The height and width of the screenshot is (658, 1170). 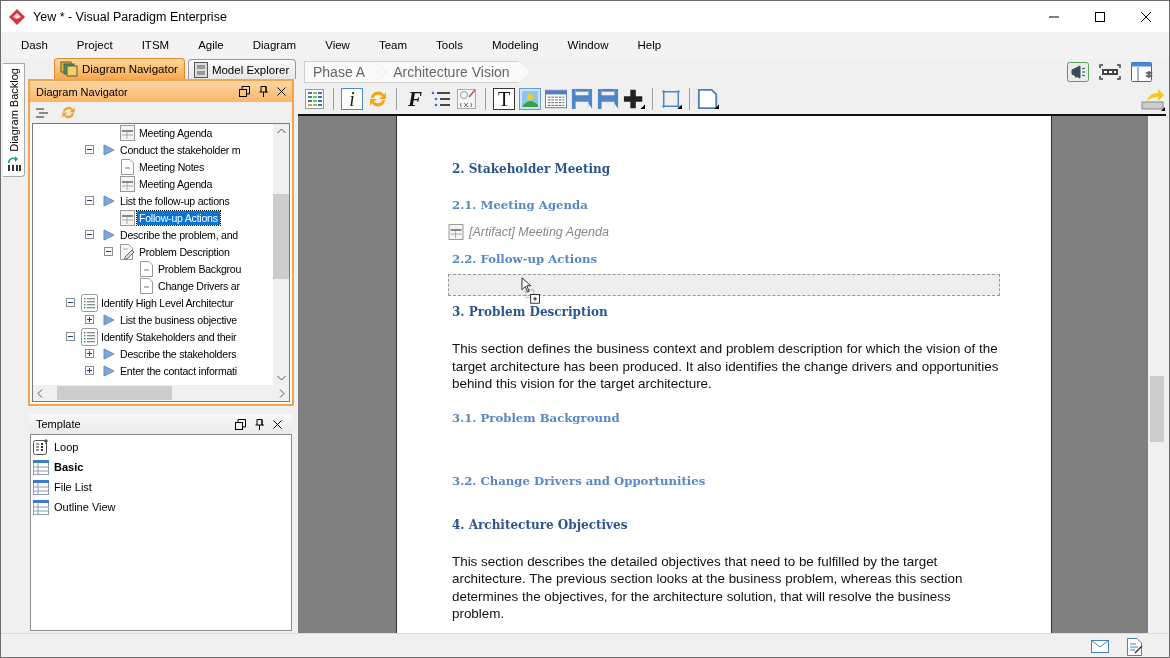 What do you see at coordinates (708, 99) in the screenshot?
I see `page-icon` at bounding box center [708, 99].